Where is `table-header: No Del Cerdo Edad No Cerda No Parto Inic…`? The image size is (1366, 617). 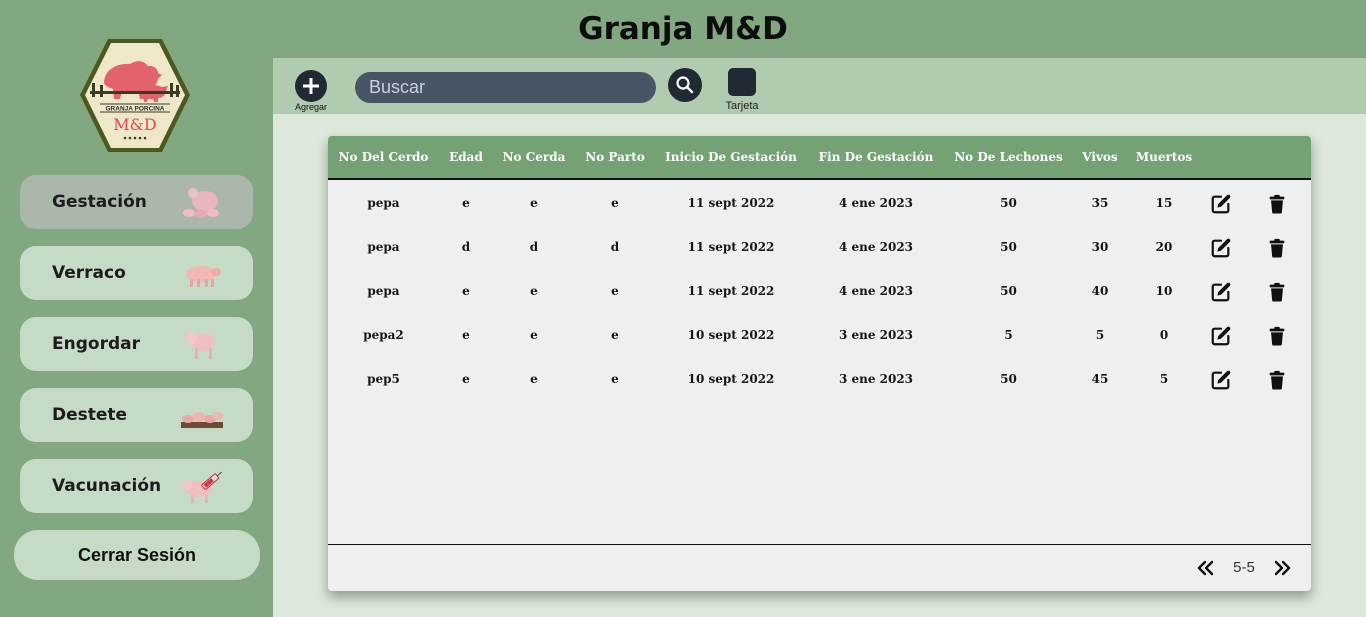
table-header: No Del Cerdo Edad No Cerda No Parto Inic… is located at coordinates (819, 158).